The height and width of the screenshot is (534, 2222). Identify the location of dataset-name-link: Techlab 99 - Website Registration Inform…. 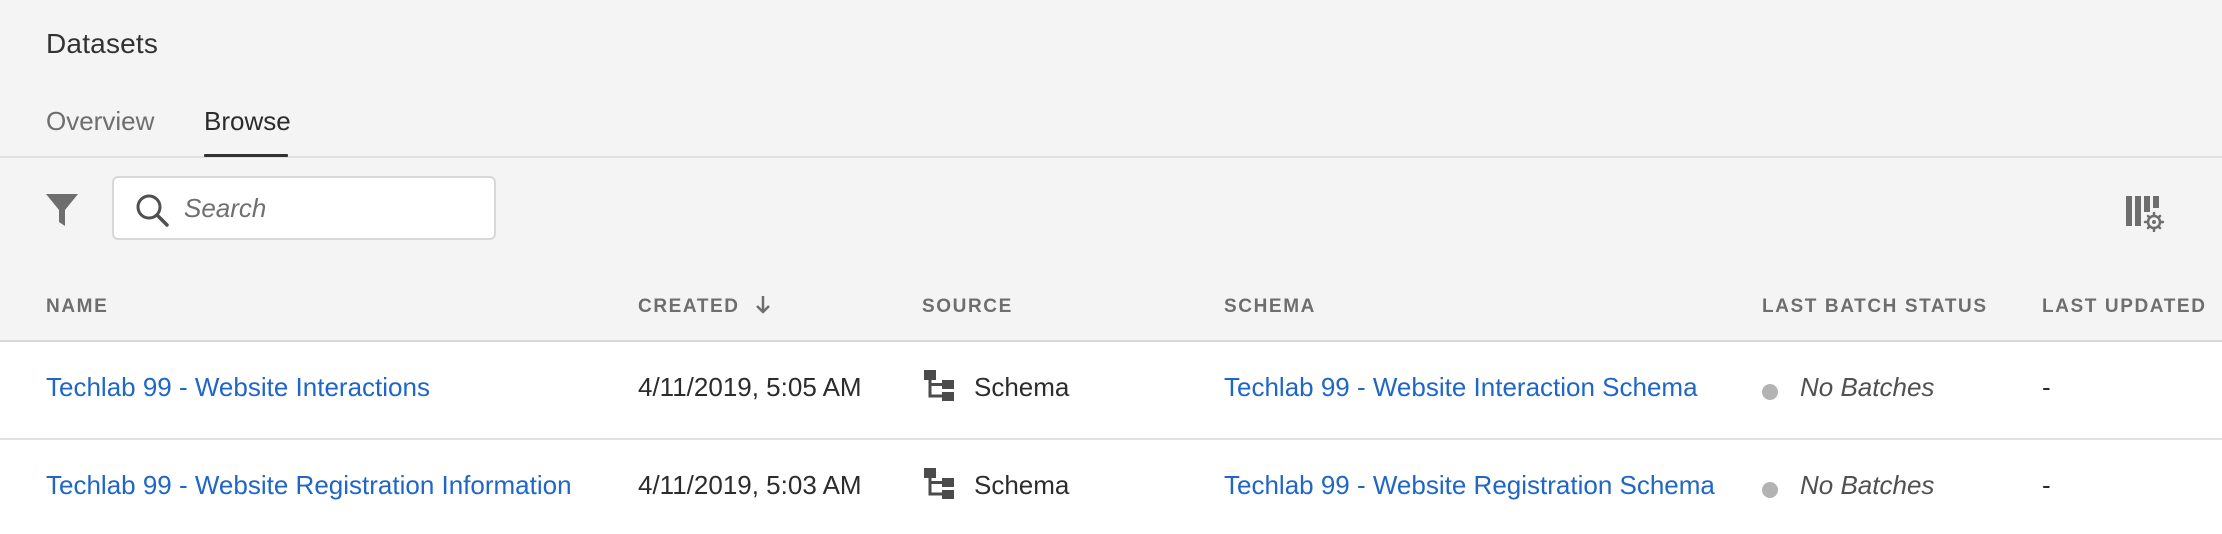
(309, 485).